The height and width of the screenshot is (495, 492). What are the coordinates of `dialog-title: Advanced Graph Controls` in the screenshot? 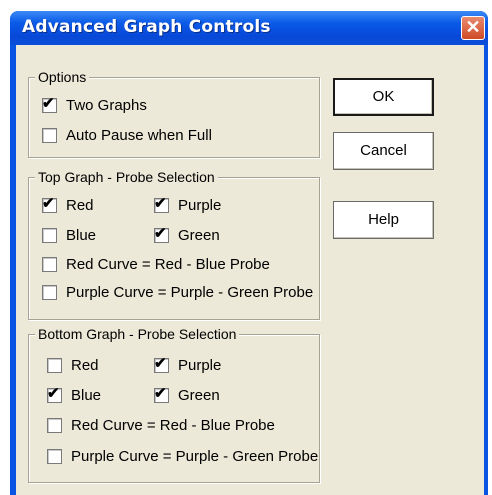 It's located at (146, 27).